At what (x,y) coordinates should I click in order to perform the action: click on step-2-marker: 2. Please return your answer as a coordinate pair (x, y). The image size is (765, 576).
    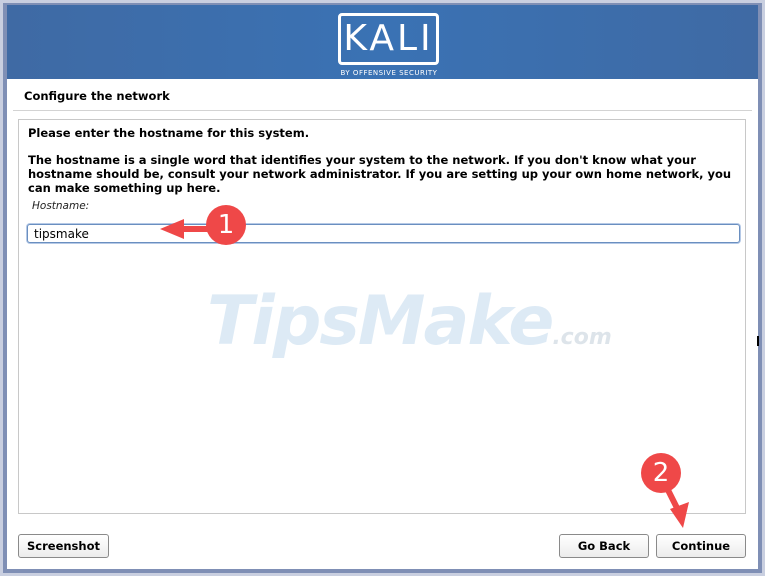
    Looking at the image, I should click on (661, 473).